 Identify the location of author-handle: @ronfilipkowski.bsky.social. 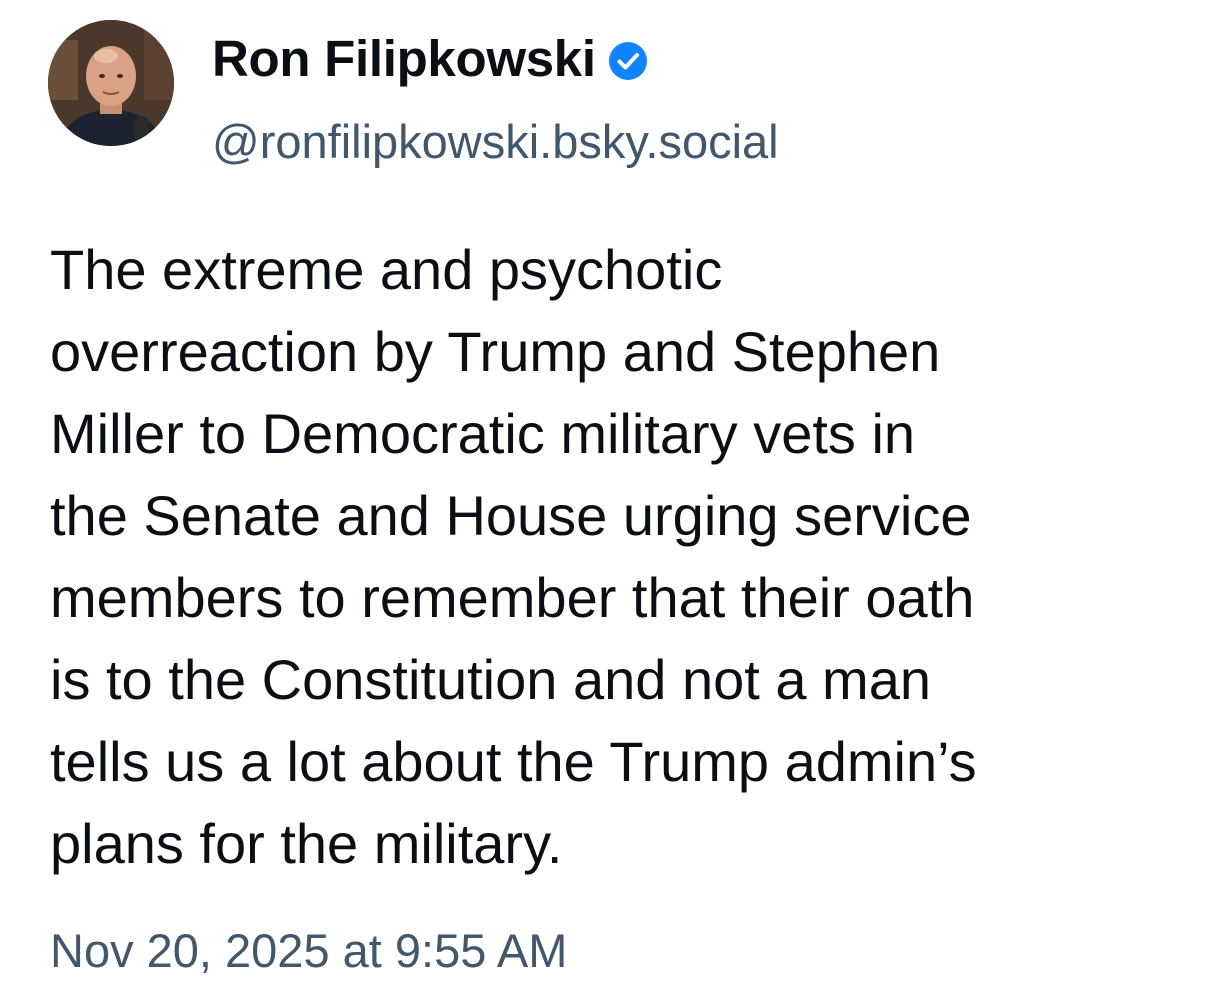
(495, 142).